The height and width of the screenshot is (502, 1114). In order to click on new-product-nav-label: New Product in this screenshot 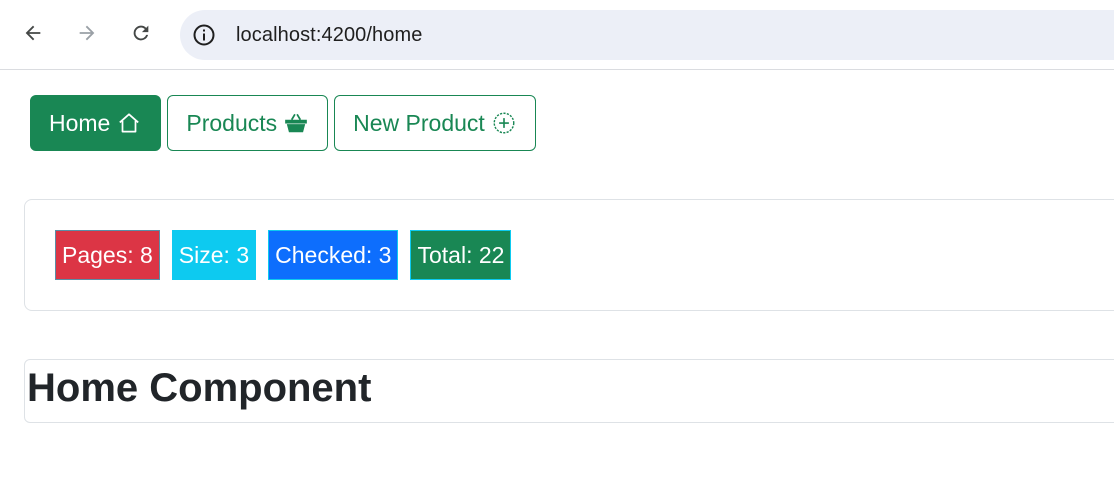, I will do `click(419, 122)`.